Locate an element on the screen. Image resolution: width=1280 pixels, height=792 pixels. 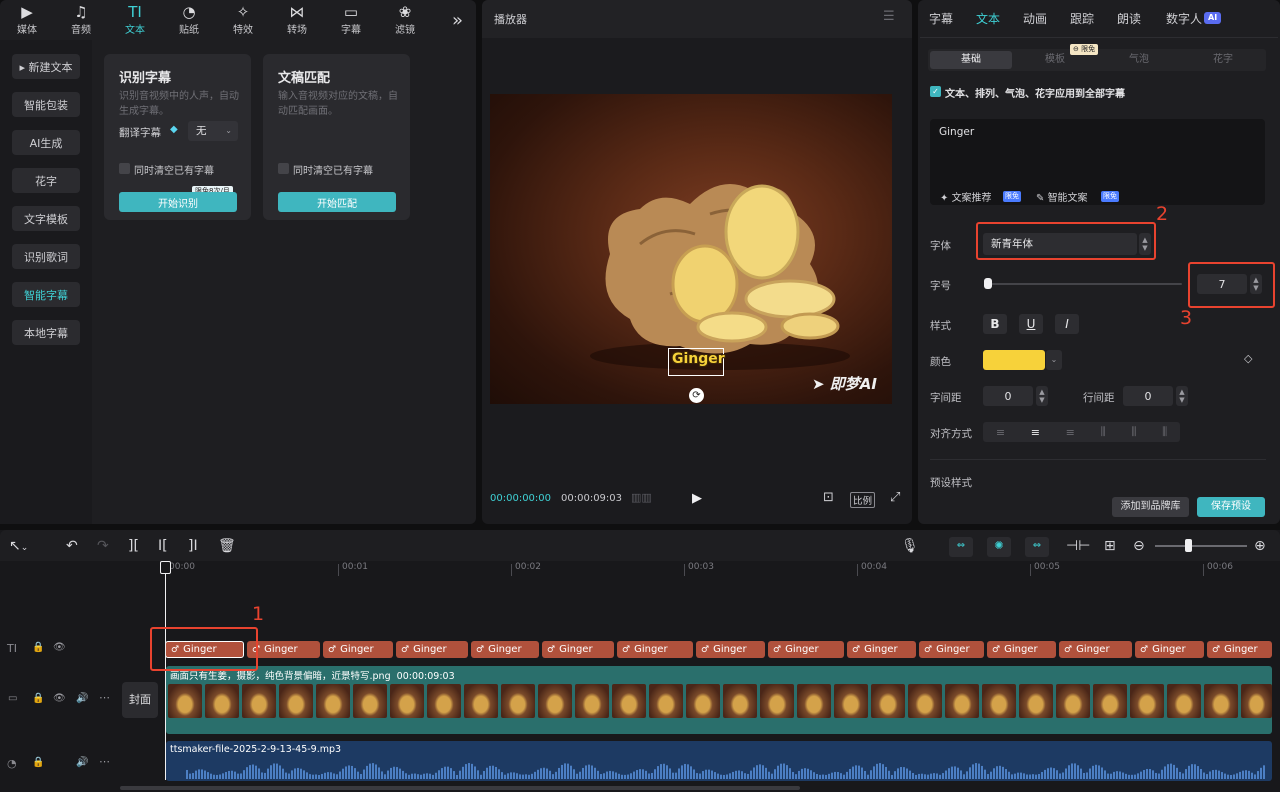
inspector-tab: 数字人 is located at coordinates (1184, 18).